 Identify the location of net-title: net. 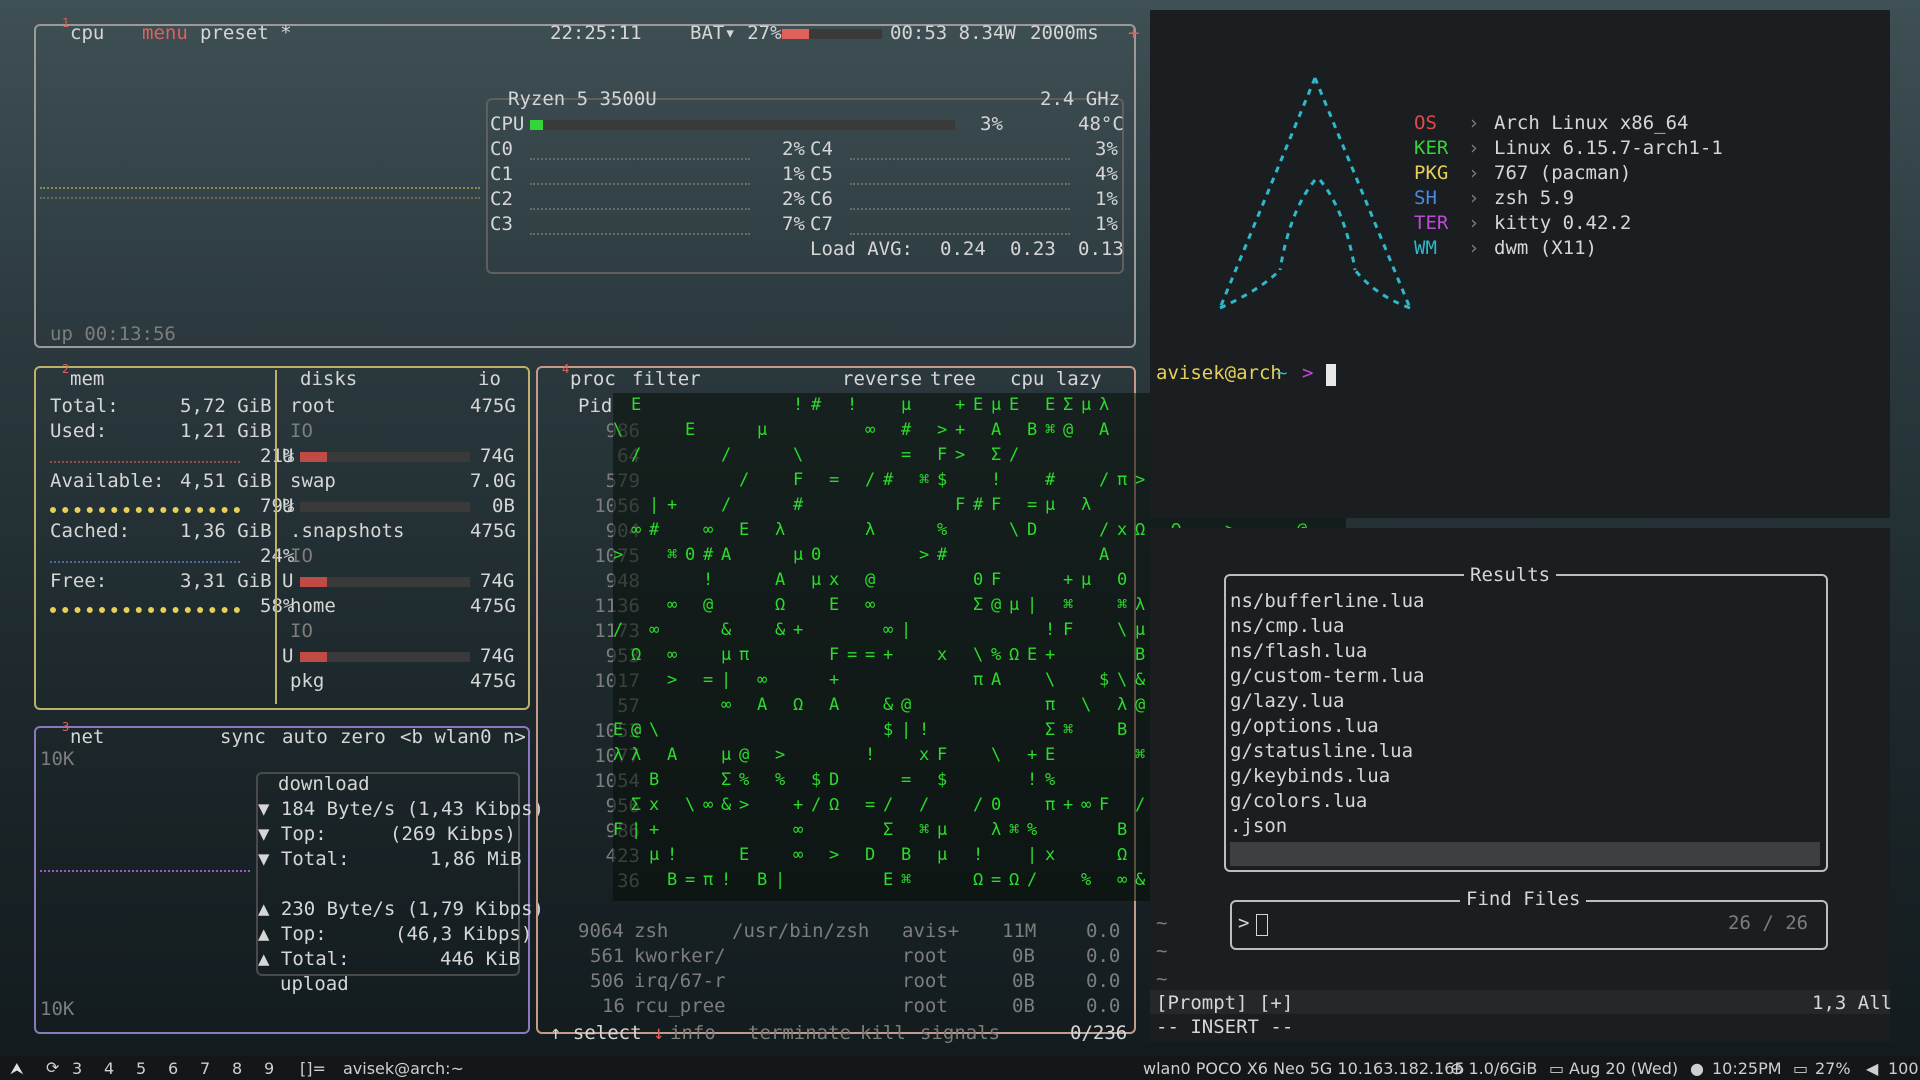
(87, 737).